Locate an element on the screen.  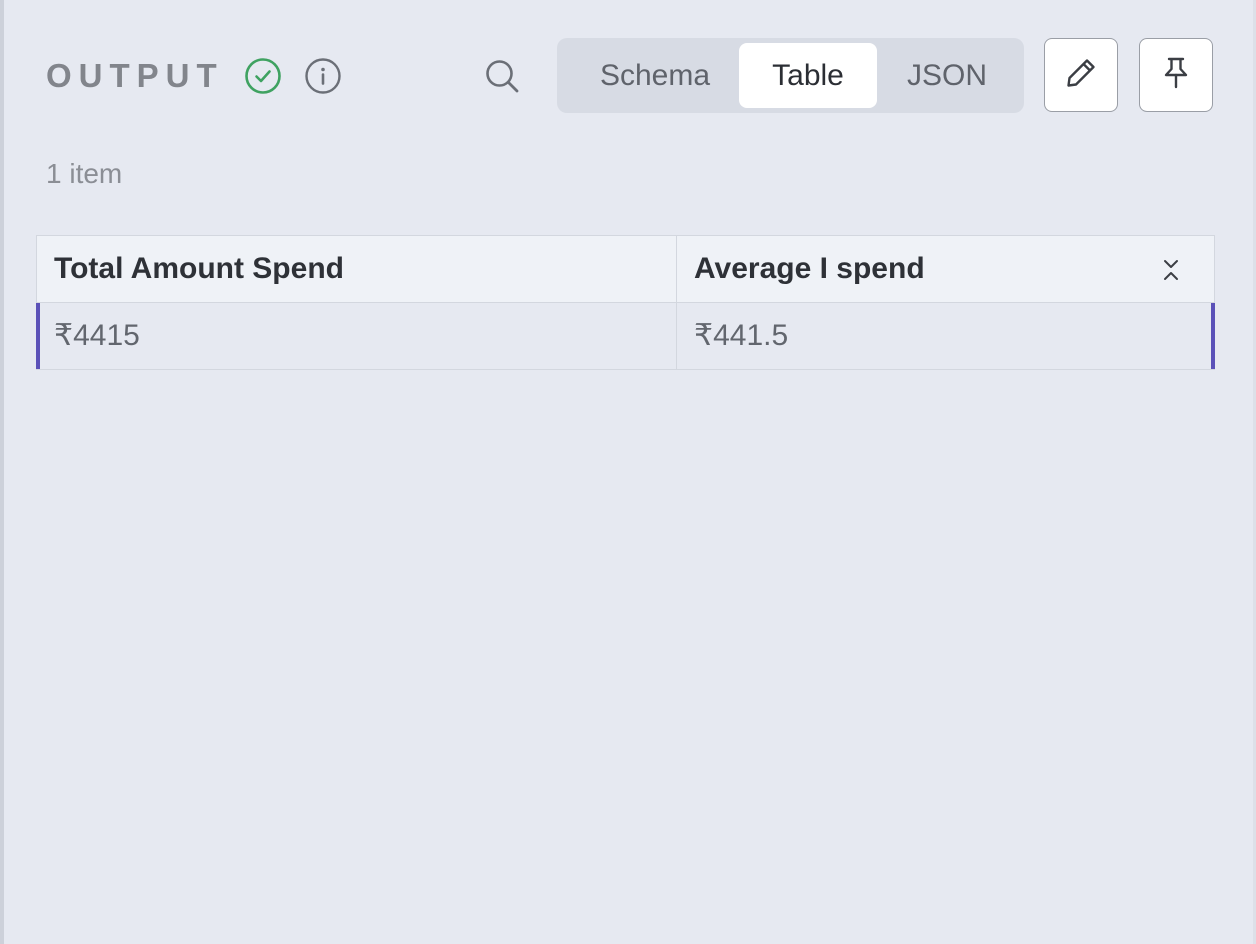
pin-button is located at coordinates (1176, 75).